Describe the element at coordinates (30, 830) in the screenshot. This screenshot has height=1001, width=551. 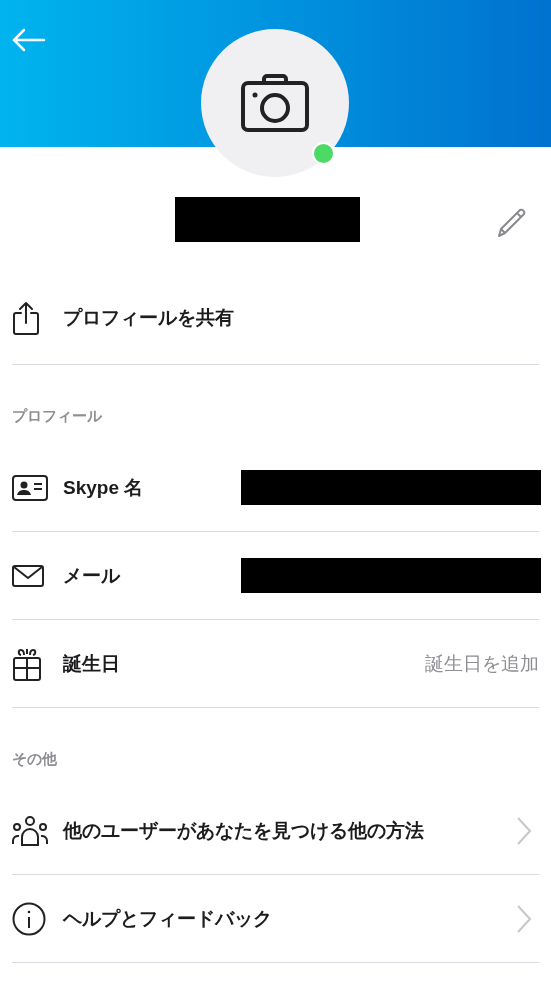
I see `people-icon` at that location.